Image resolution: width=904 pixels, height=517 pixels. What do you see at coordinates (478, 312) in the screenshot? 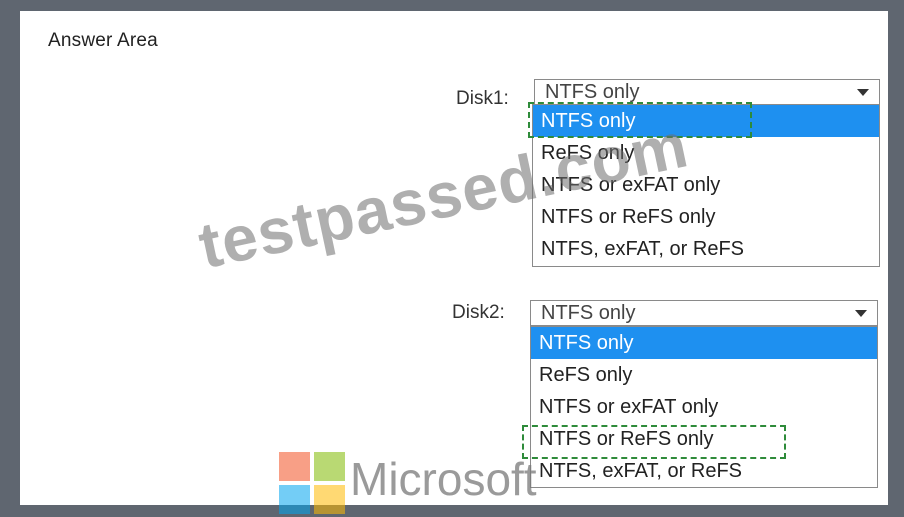
I see `disk2-label: Disk2:` at bounding box center [478, 312].